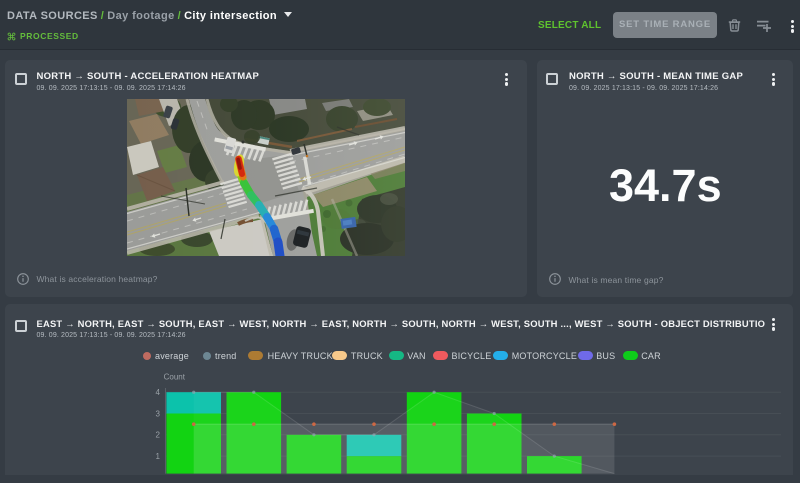 The width and height of the screenshot is (800, 483). Describe the element at coordinates (175, 376) in the screenshot. I see `svg-text: Count` at that location.